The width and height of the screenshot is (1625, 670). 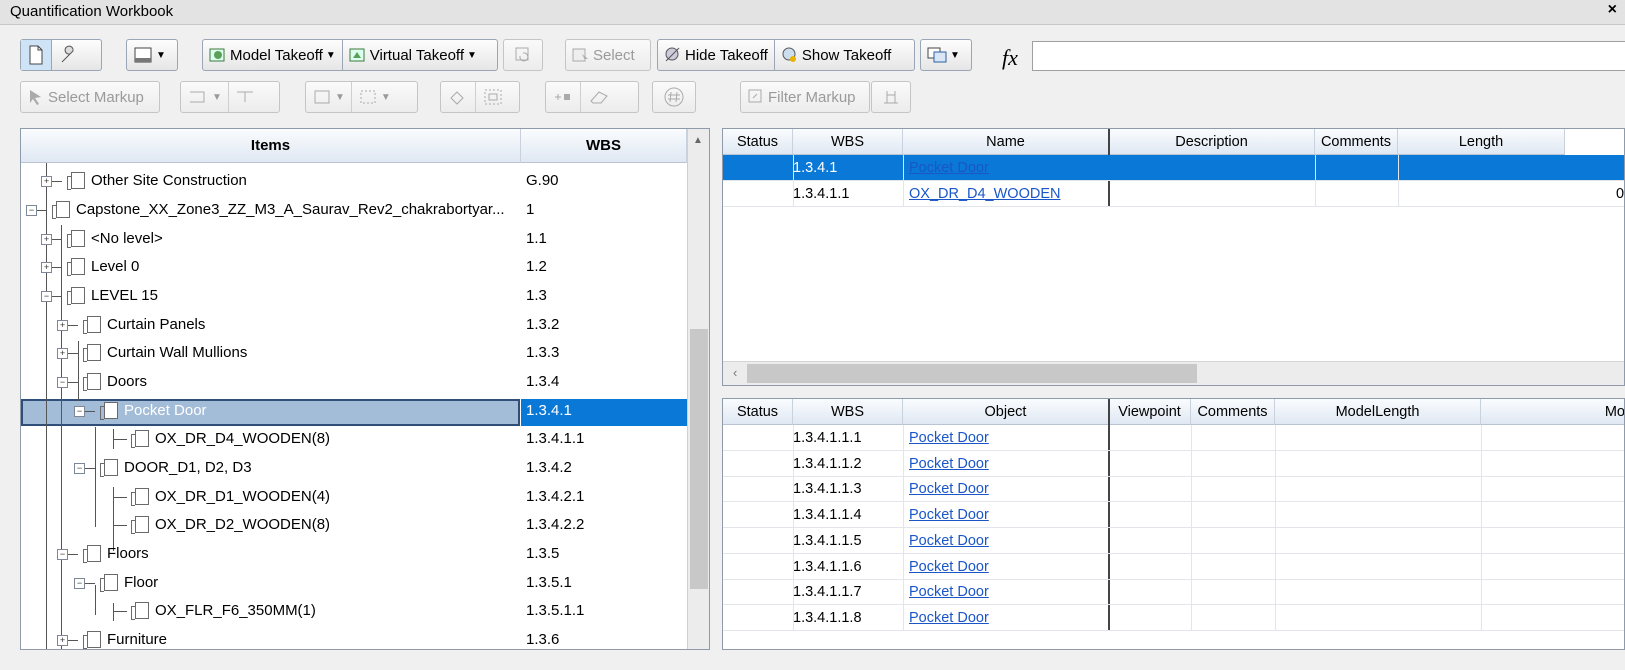 What do you see at coordinates (373, 97) in the screenshot?
I see `bucket-area-button: ▼` at bounding box center [373, 97].